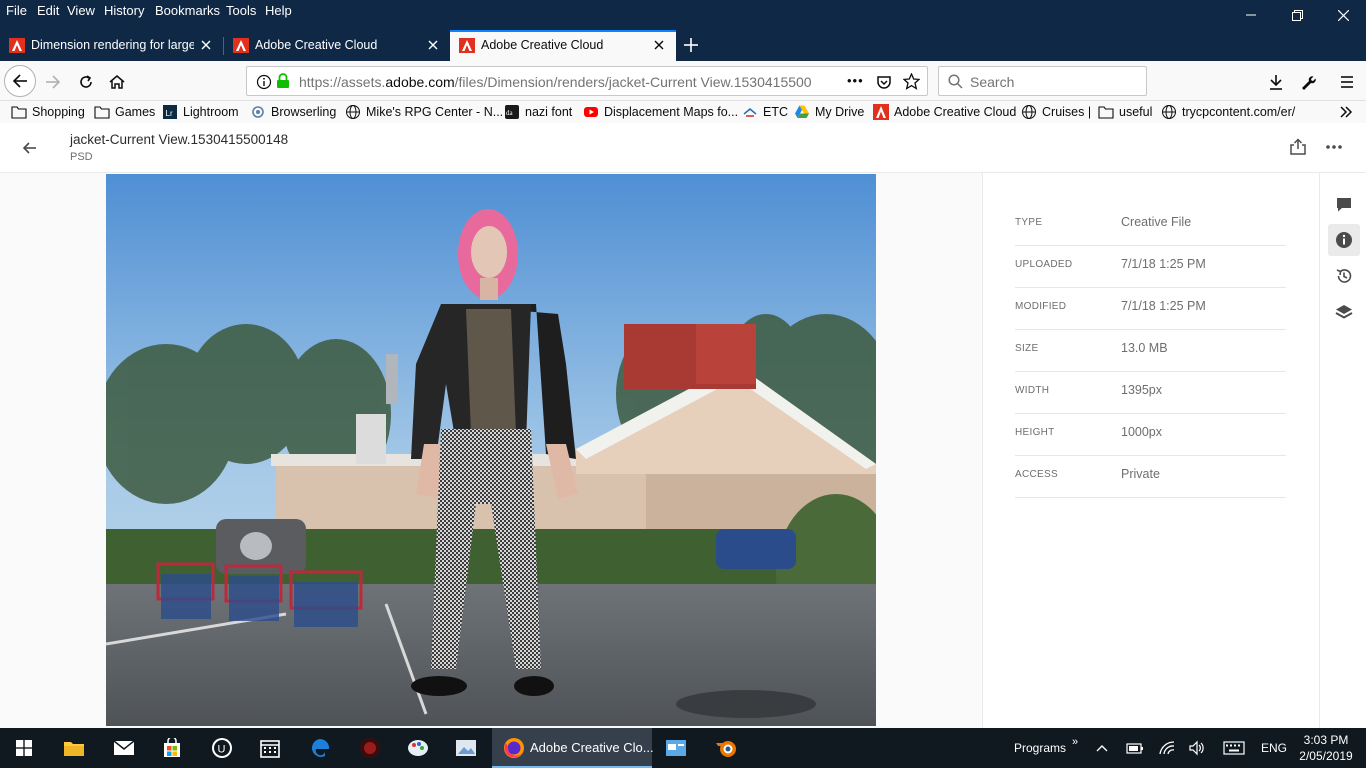 This screenshot has height=768, width=1366. What do you see at coordinates (563, 45) in the screenshot?
I see `tab-adobe-cc-active: Adobe Creative Cloud` at bounding box center [563, 45].